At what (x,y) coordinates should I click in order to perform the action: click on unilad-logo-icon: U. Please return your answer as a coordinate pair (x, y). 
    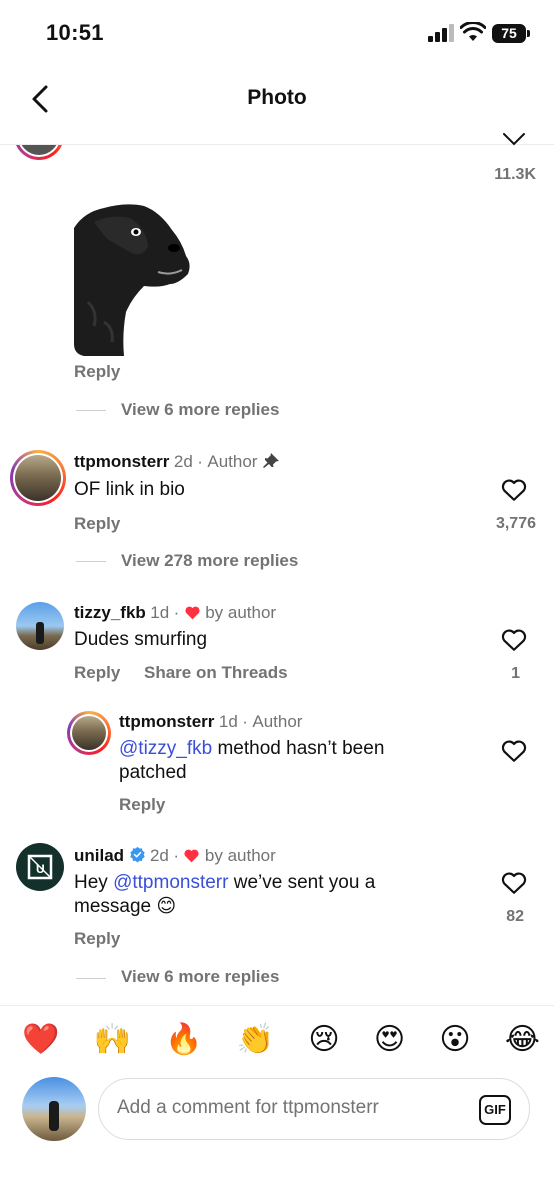
    Looking at the image, I should click on (40, 867).